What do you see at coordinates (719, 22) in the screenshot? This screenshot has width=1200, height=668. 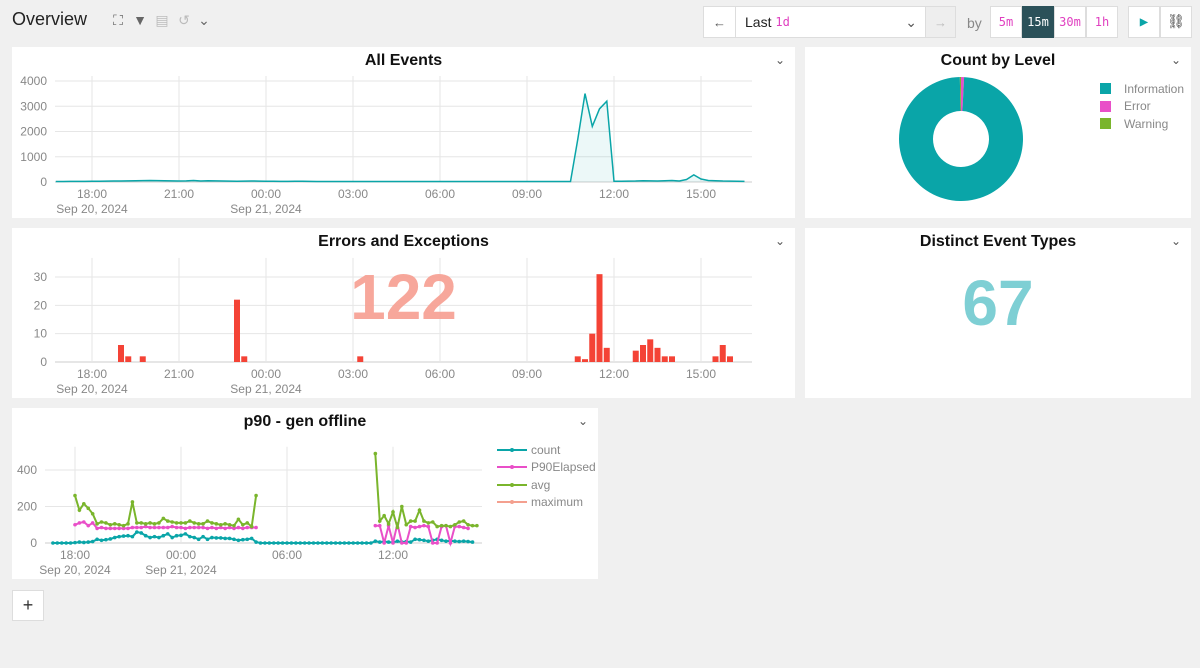 I see `prev-range-button: ←` at bounding box center [719, 22].